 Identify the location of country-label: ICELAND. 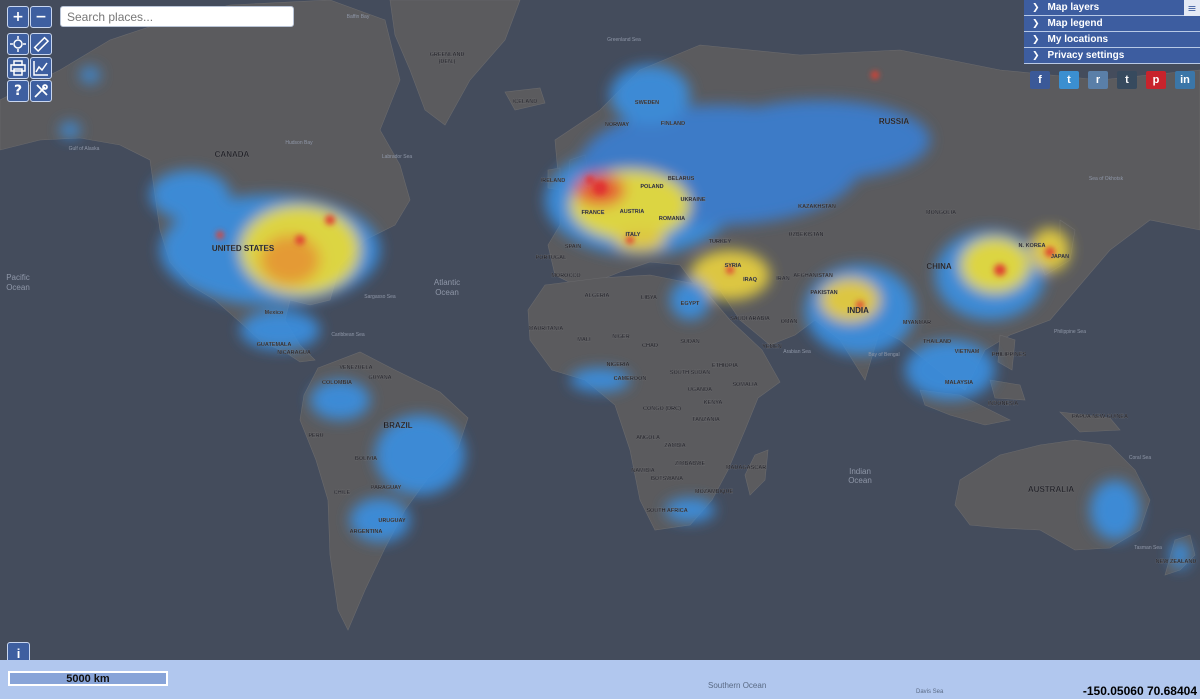
(525, 102).